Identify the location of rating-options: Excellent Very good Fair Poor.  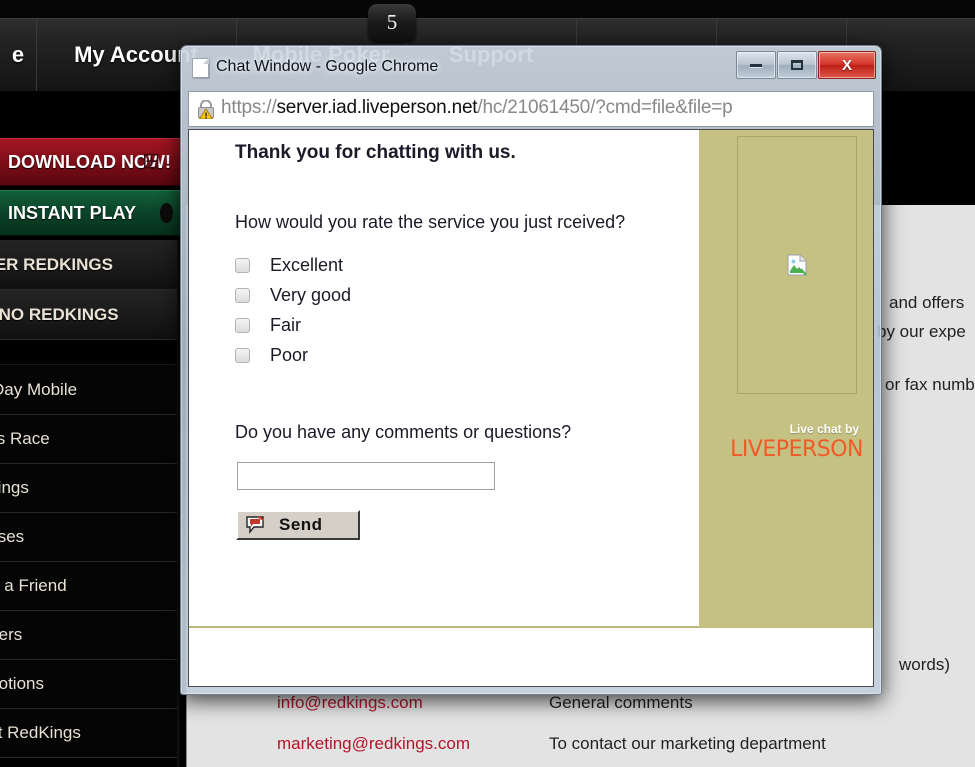
(293, 310).